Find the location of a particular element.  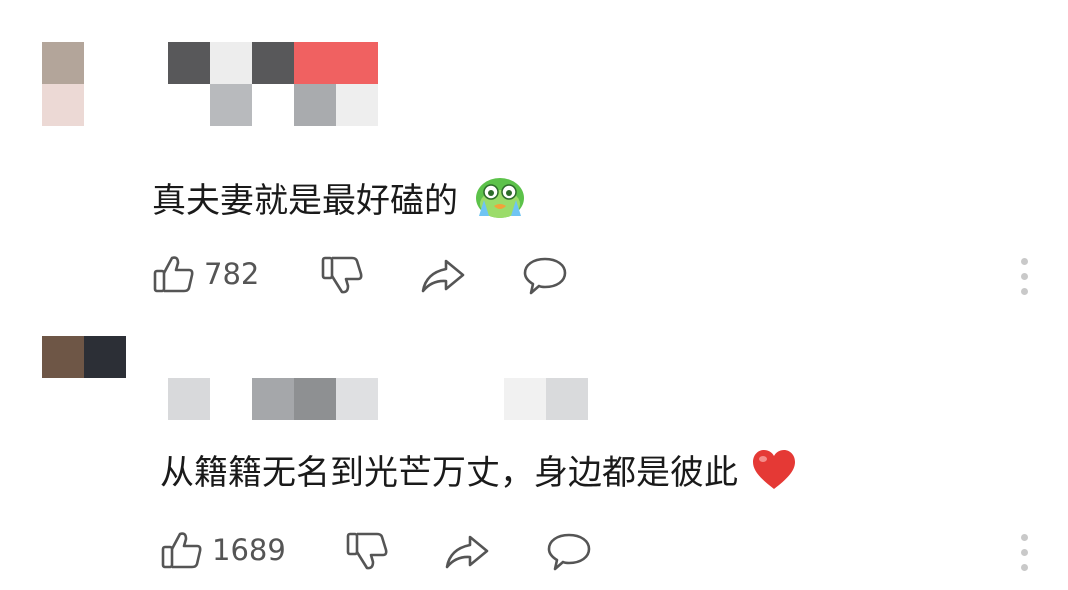

red-heart-emoji is located at coordinates (773, 469).